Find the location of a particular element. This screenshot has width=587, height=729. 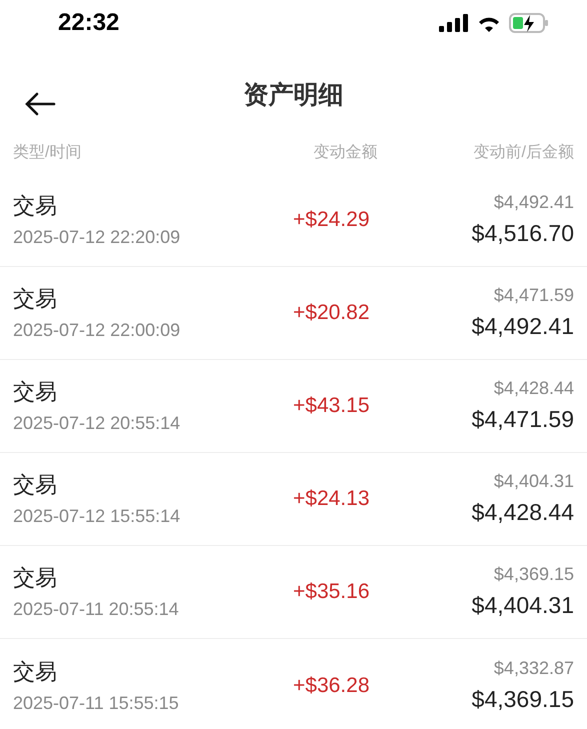

column-header: 变动前/后金额 is located at coordinates (524, 152).